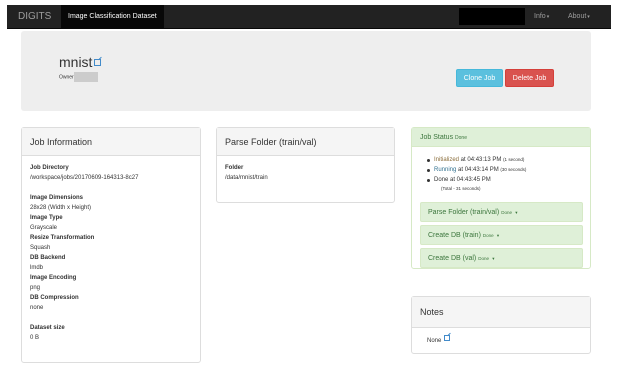  What do you see at coordinates (62, 238) in the screenshot?
I see `resize-label: Resize Transformation` at bounding box center [62, 238].